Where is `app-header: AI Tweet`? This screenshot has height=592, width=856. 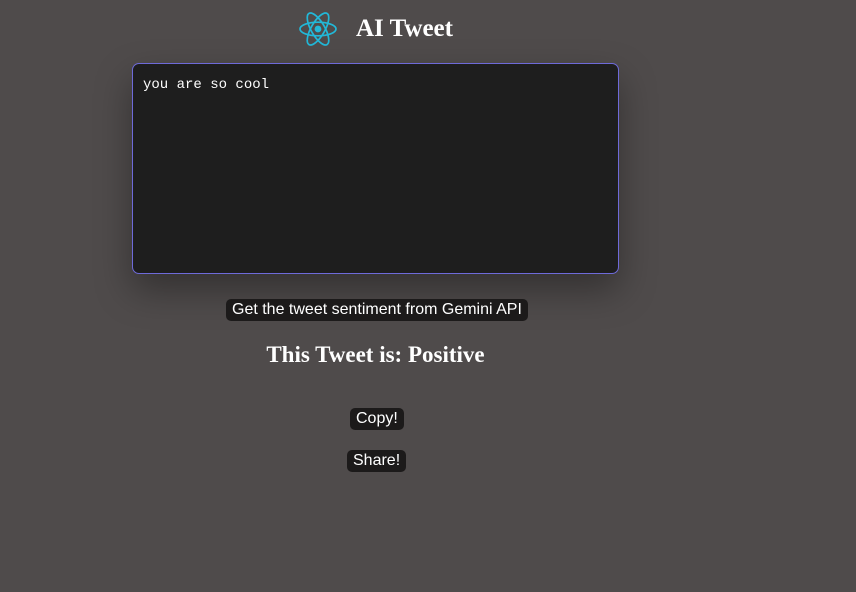
app-header: AI Tweet is located at coordinates (375, 29).